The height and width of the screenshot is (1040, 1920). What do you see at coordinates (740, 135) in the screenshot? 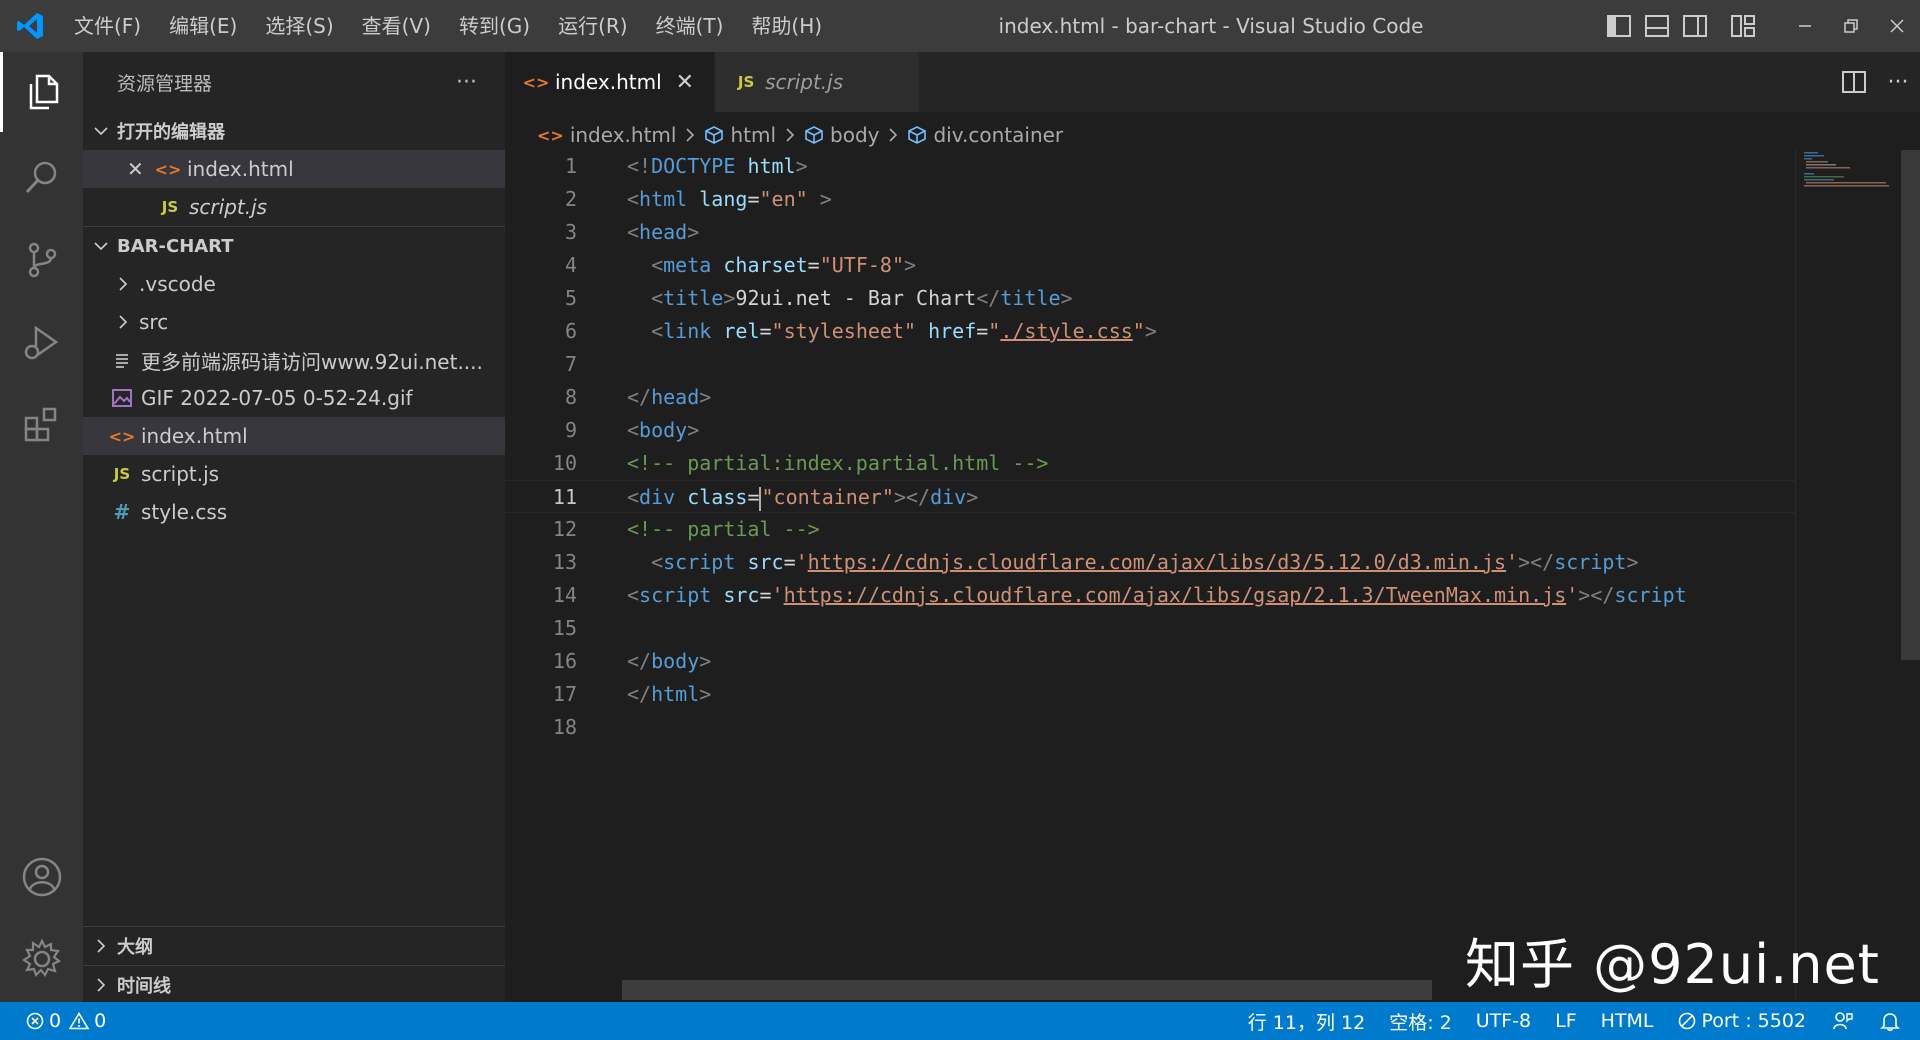
I see `breadcrumb-item: html` at bounding box center [740, 135].